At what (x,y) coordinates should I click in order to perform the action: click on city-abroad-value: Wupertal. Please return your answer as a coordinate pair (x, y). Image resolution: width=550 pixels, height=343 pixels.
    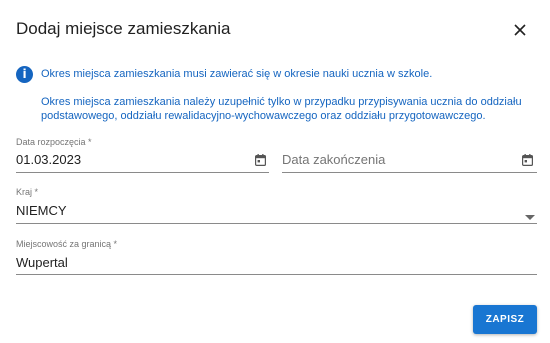
    Looking at the image, I should click on (42, 262).